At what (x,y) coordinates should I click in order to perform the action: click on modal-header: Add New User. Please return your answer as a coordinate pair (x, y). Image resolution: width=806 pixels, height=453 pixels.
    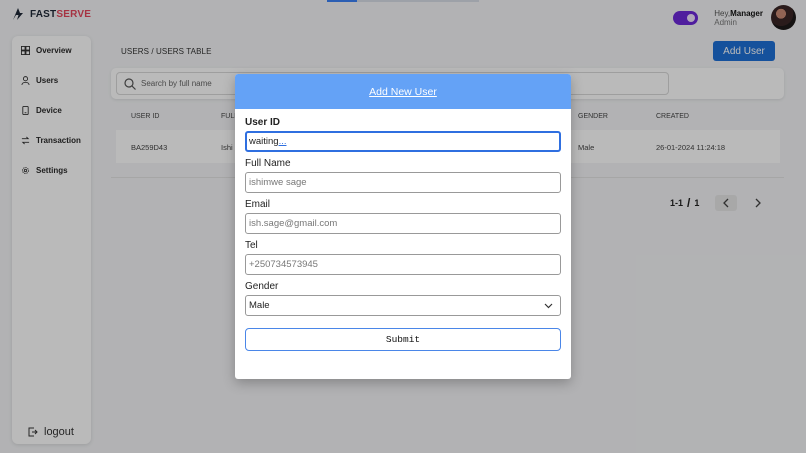
    Looking at the image, I should click on (403, 91).